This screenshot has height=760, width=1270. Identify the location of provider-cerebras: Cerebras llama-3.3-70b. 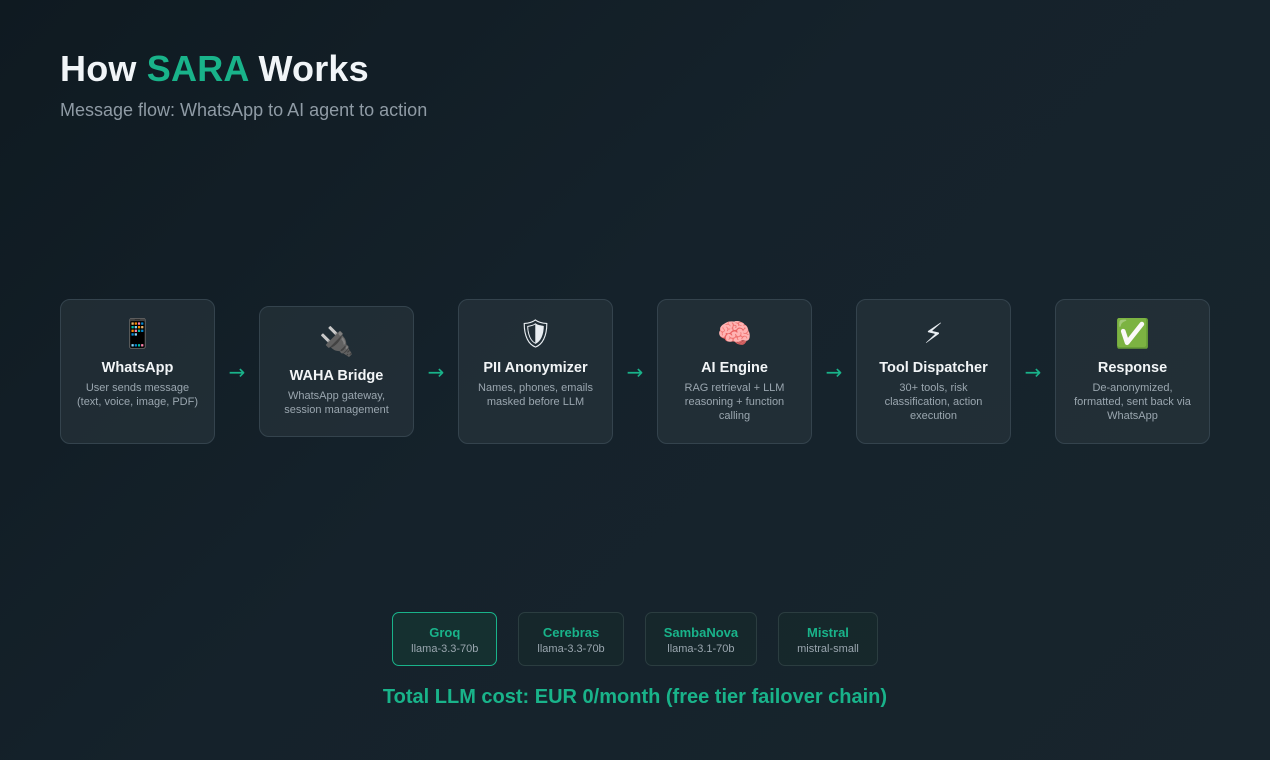
(571, 639).